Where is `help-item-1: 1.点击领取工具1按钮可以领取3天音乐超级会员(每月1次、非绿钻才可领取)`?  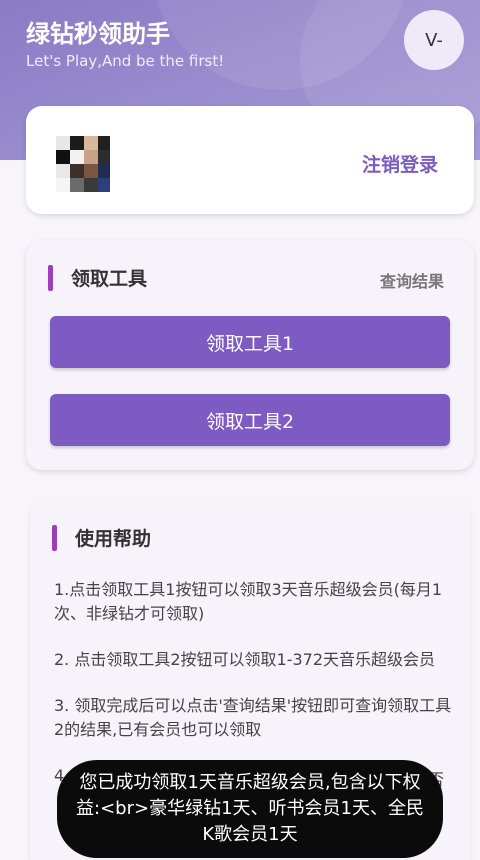 help-item-1: 1.点击领取工具1按钮可以领取3天音乐超级会员(每月1次、非绿钻才可领取) is located at coordinates (248, 601).